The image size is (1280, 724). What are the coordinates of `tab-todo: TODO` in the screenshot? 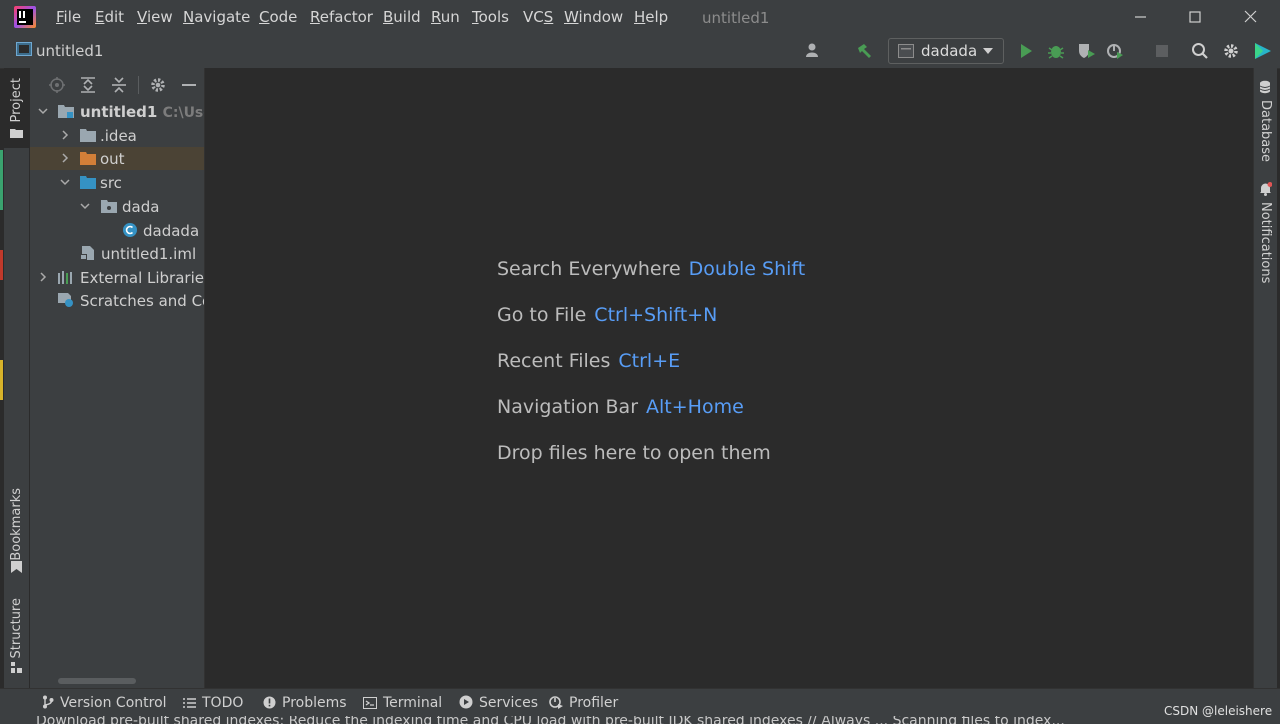 It's located at (213, 703).